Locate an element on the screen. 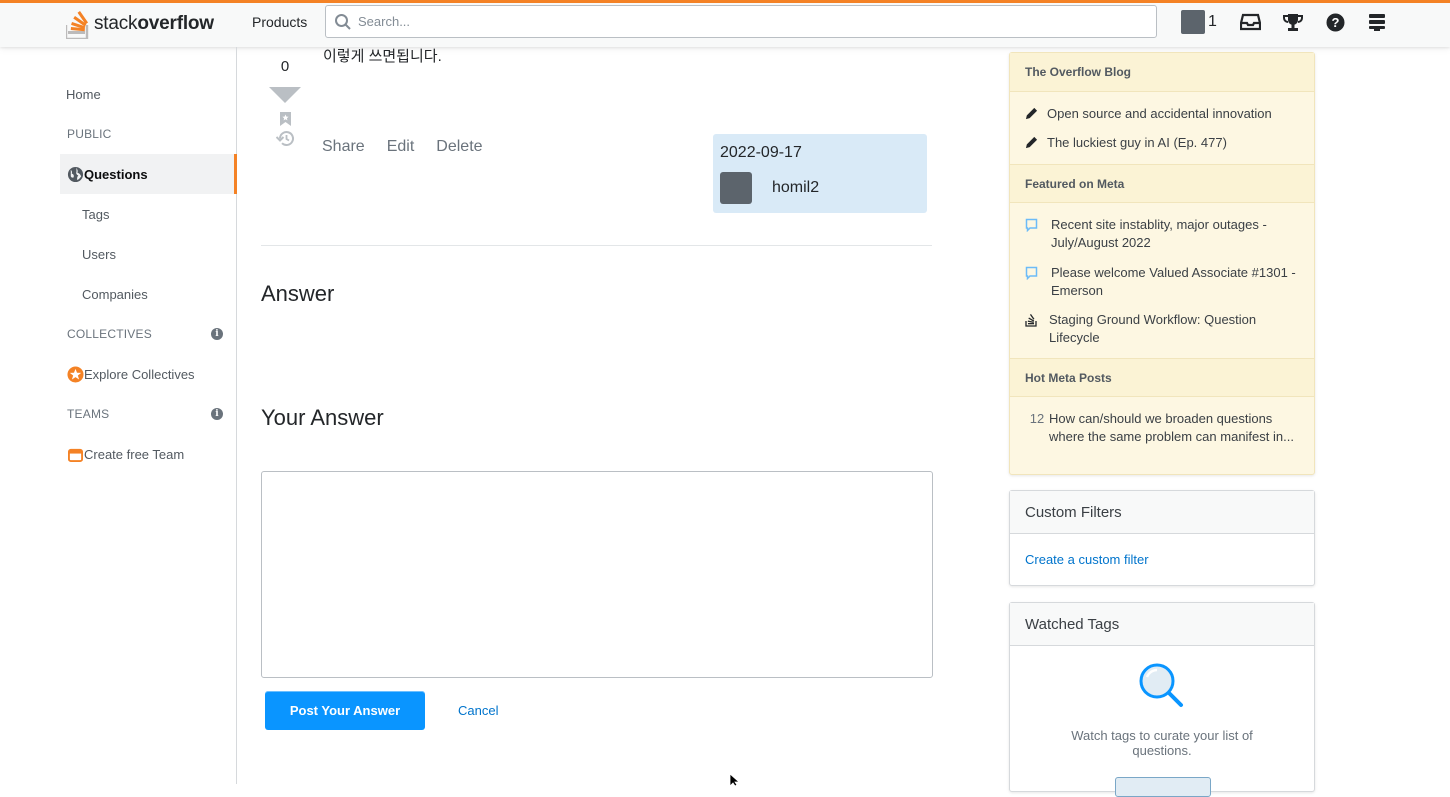 The image size is (1450, 797). cancel-link: Cancel is located at coordinates (478, 710).